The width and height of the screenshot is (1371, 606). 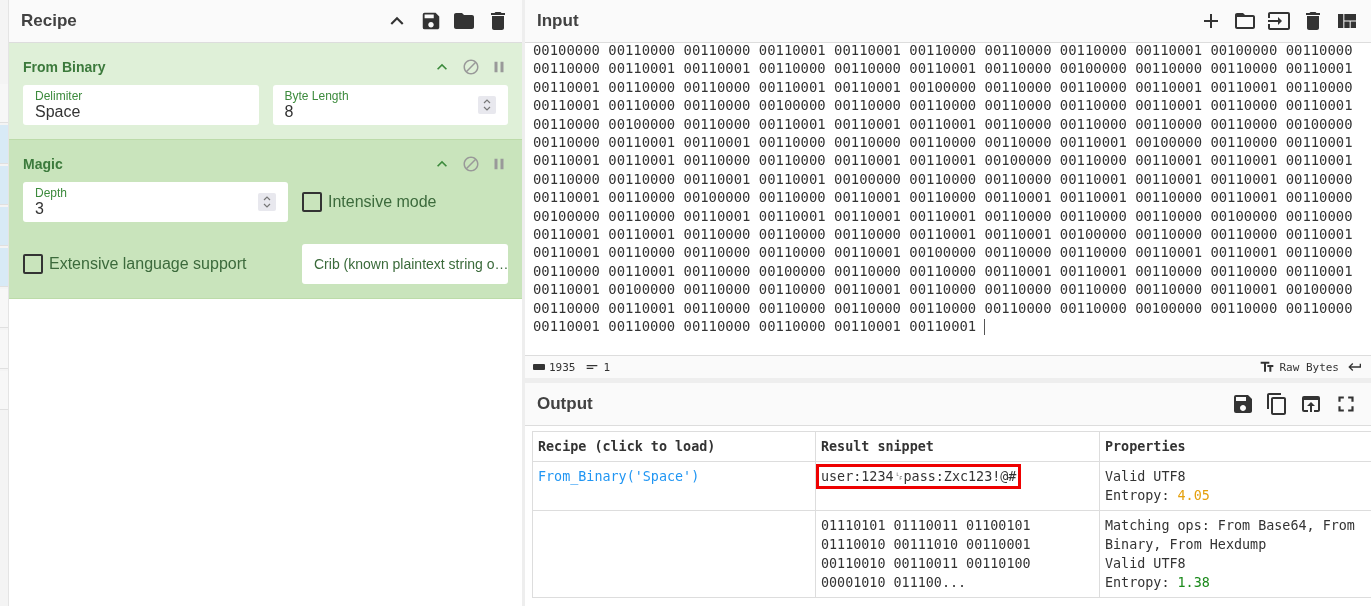 I want to click on property-text: Binary, From Hexdump, so click(x=1186, y=545).